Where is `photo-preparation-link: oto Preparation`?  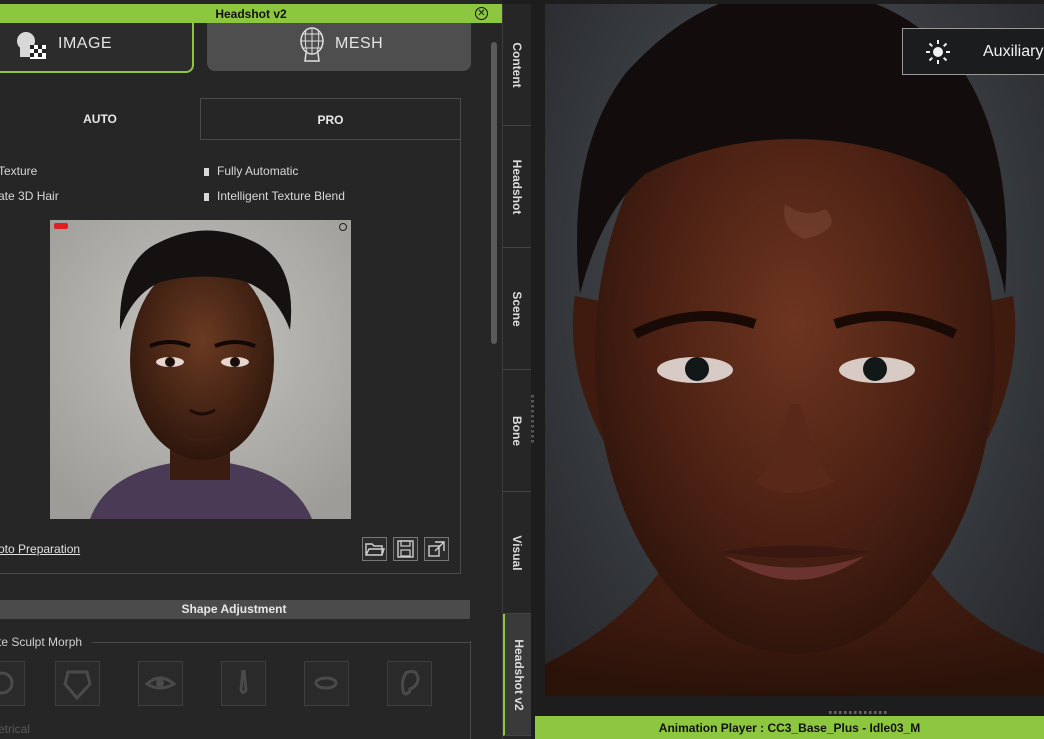
photo-preparation-link: oto Preparation is located at coordinates (40, 549).